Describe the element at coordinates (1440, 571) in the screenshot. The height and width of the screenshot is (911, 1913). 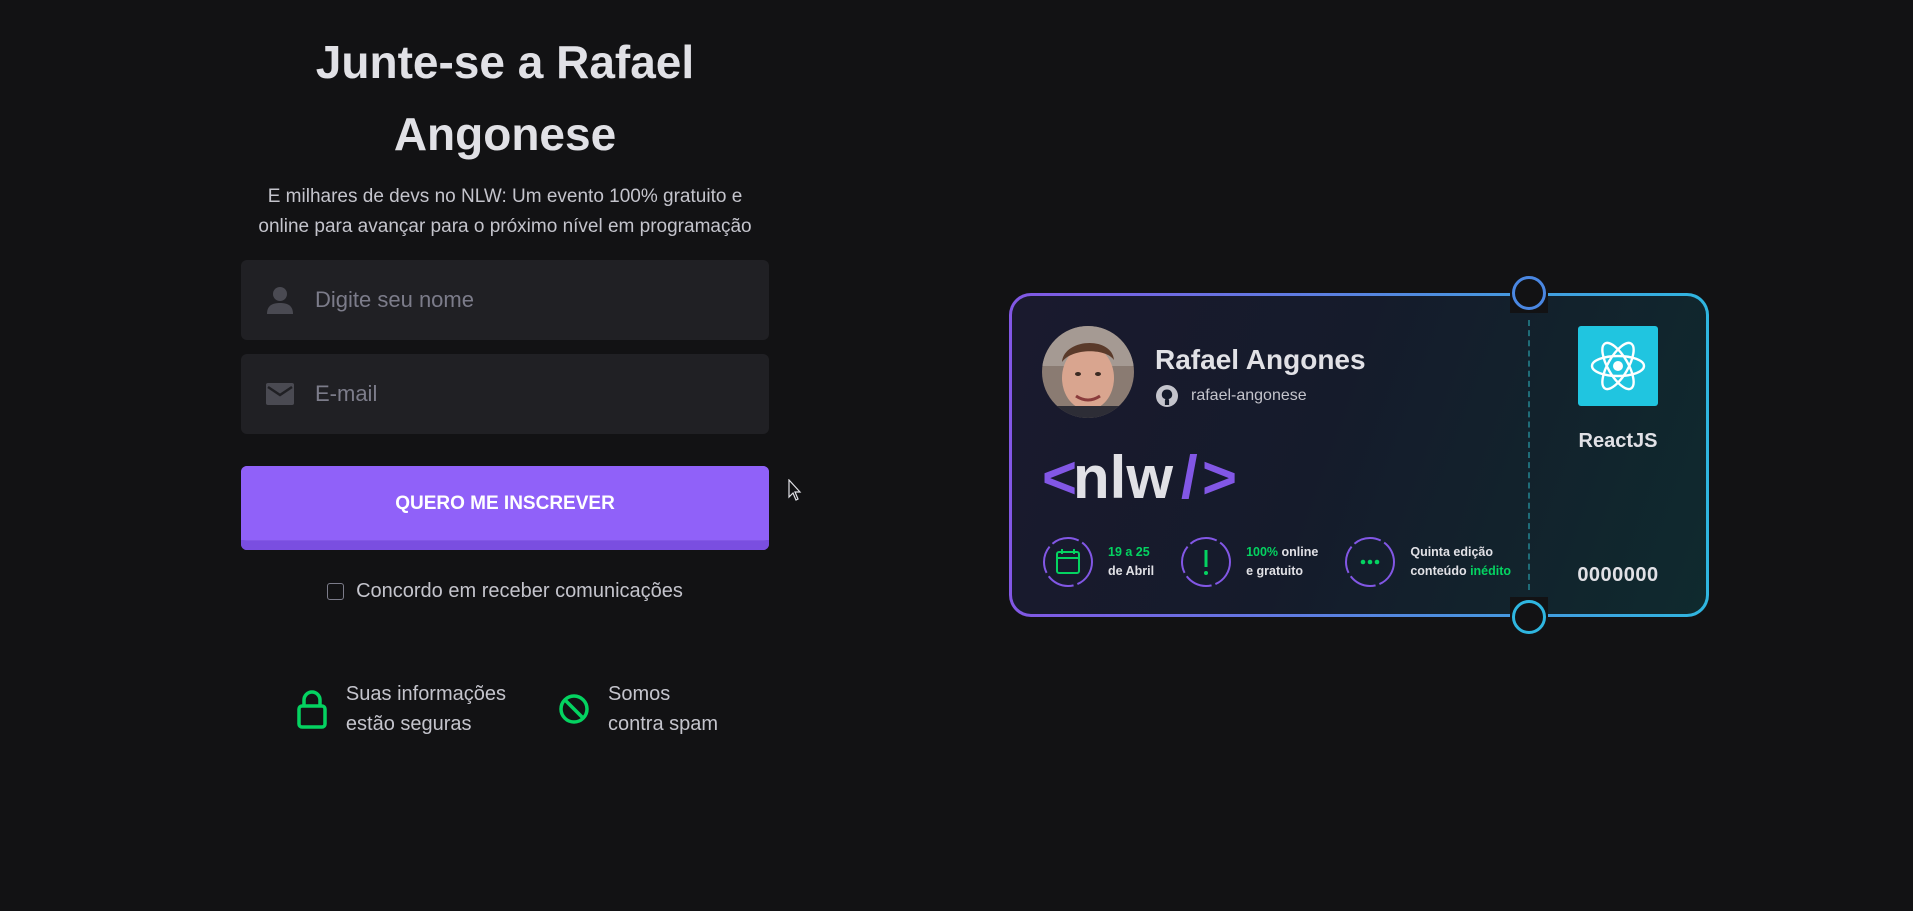
I see `fact-edition-line2: conteúdo` at that location.